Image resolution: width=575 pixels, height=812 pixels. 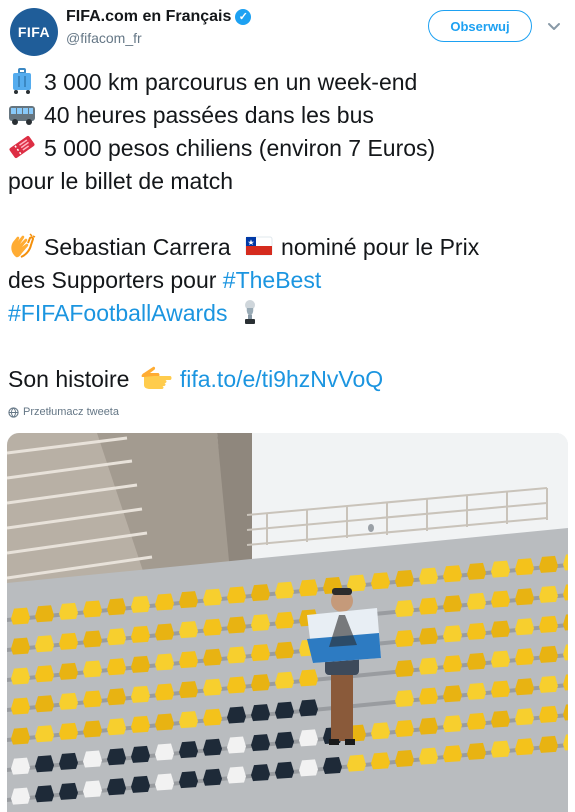 What do you see at coordinates (121, 181) in the screenshot?
I see `tweet-text-line-4: pour le billet de match` at bounding box center [121, 181].